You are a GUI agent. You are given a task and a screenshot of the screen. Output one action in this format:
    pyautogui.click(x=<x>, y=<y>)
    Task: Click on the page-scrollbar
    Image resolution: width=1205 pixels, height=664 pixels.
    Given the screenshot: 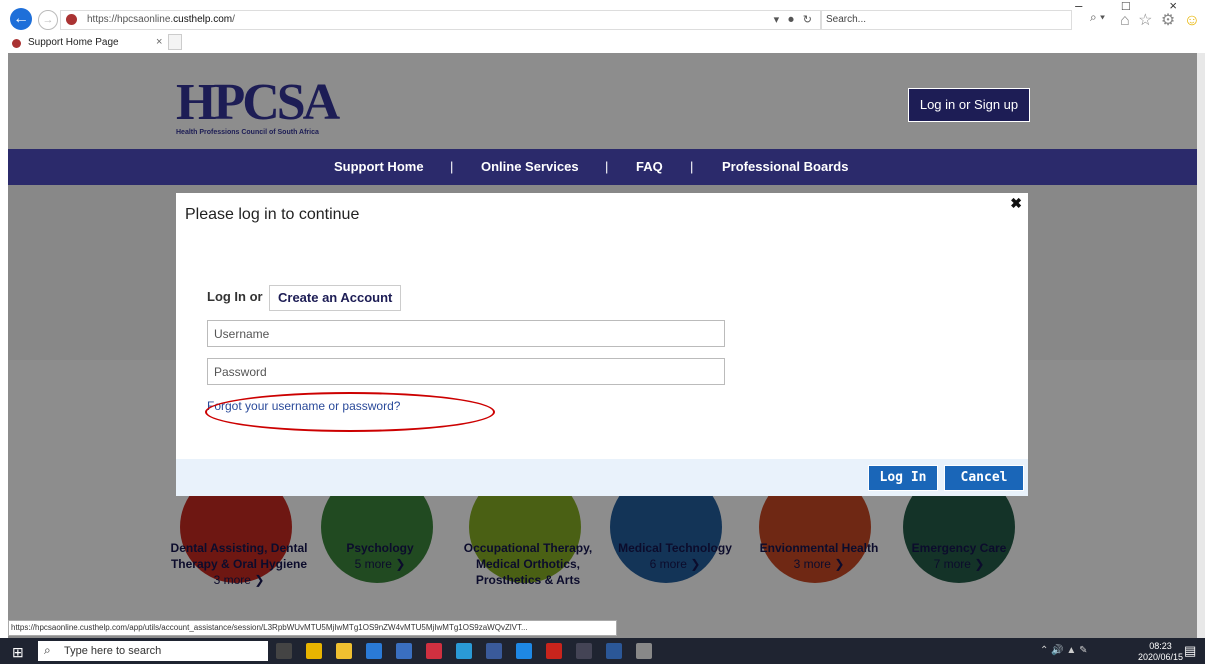 What is the action you would take?
    pyautogui.click(x=1201, y=345)
    